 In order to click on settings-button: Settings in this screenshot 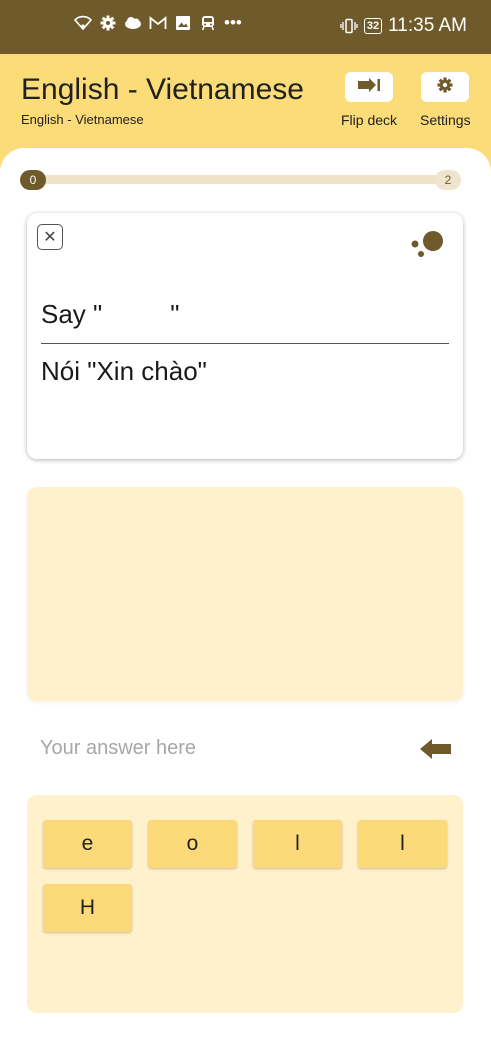, I will do `click(445, 100)`.